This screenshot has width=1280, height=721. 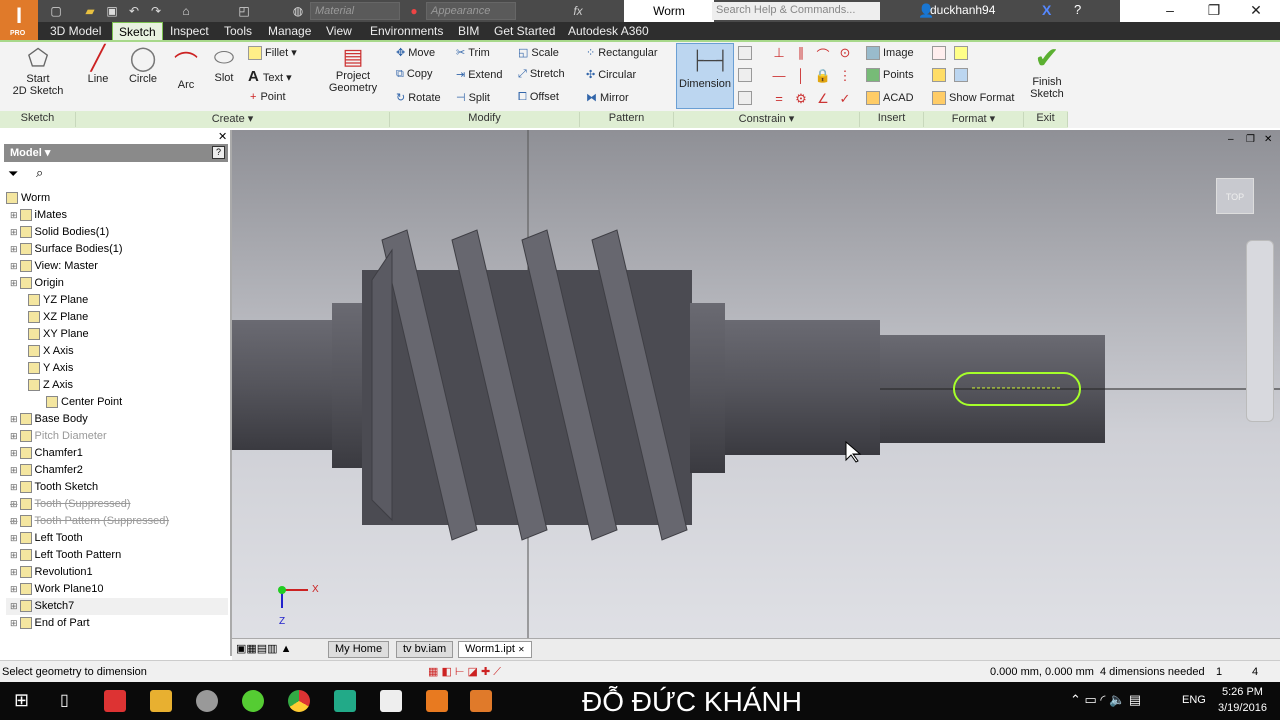 I want to click on browser-node: ⊞ Tooth Pattern (Suppressed), so click(x=117, y=521).